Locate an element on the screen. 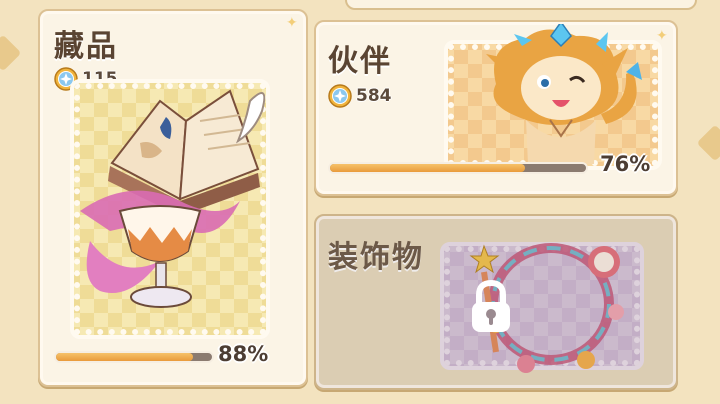 This screenshot has height=404, width=720. card-title: 伙伴 is located at coordinates (360, 61).